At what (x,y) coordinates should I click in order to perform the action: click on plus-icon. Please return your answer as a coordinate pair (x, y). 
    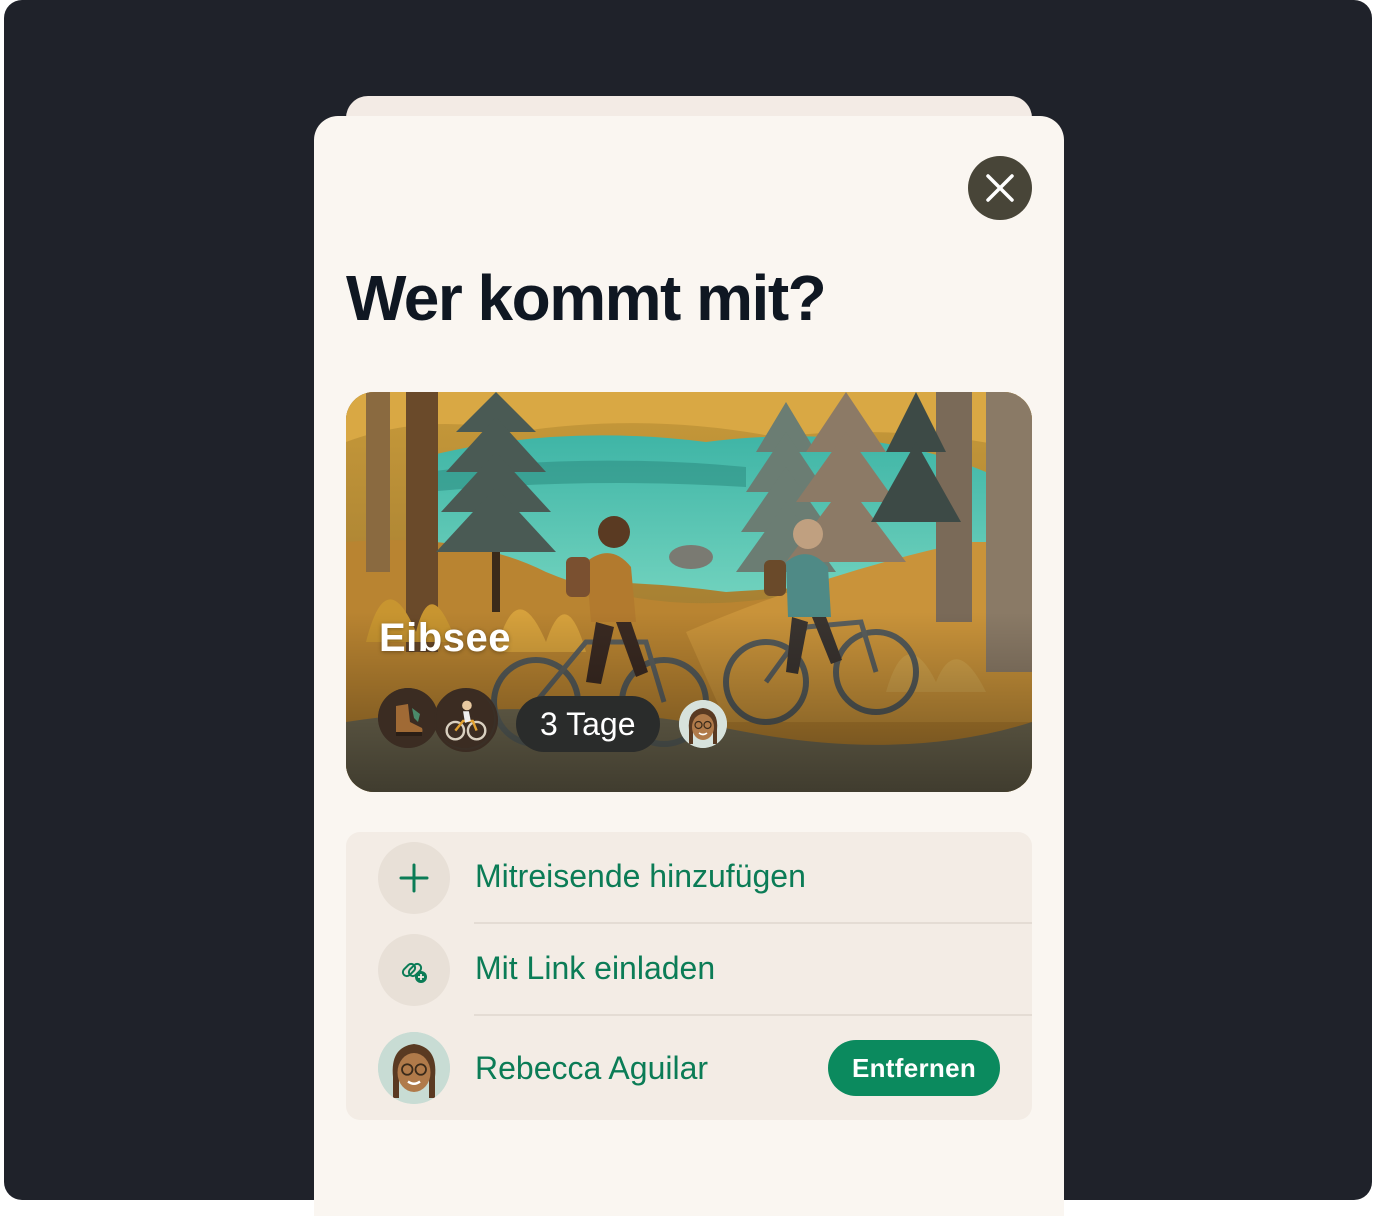
    Looking at the image, I should click on (414, 878).